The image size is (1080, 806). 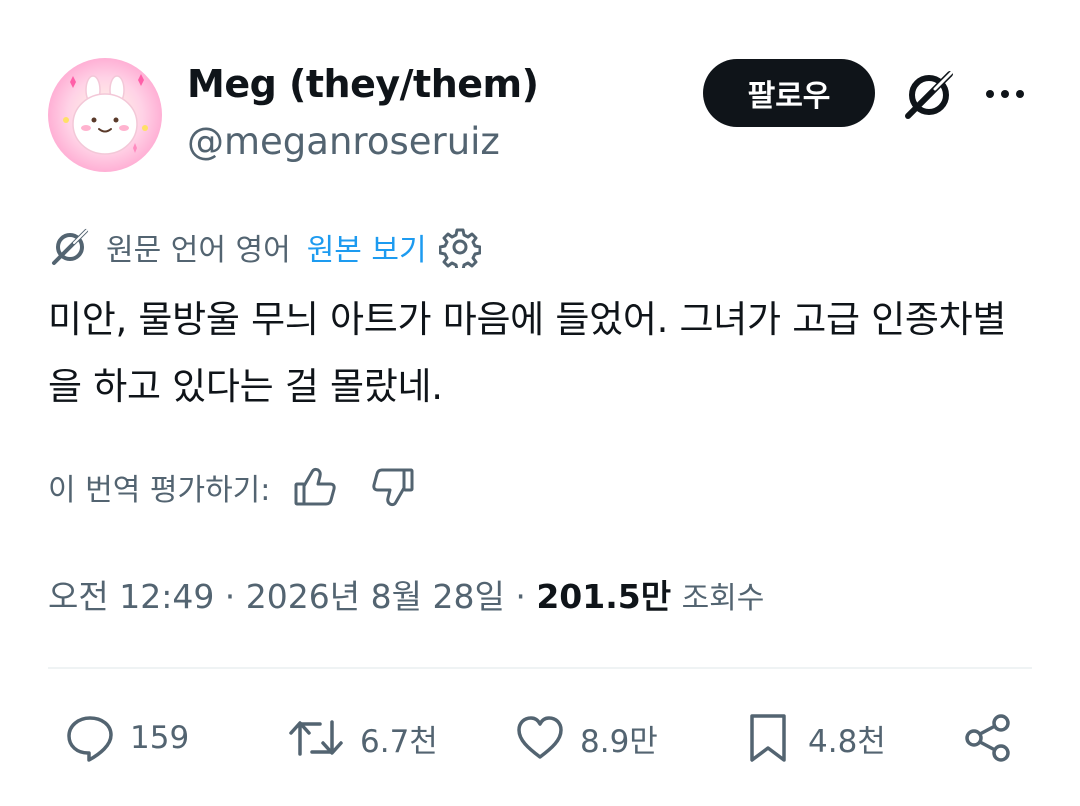 What do you see at coordinates (159, 490) in the screenshot?
I see `rate-translation-label: 이 번역 평가하기:` at bounding box center [159, 490].